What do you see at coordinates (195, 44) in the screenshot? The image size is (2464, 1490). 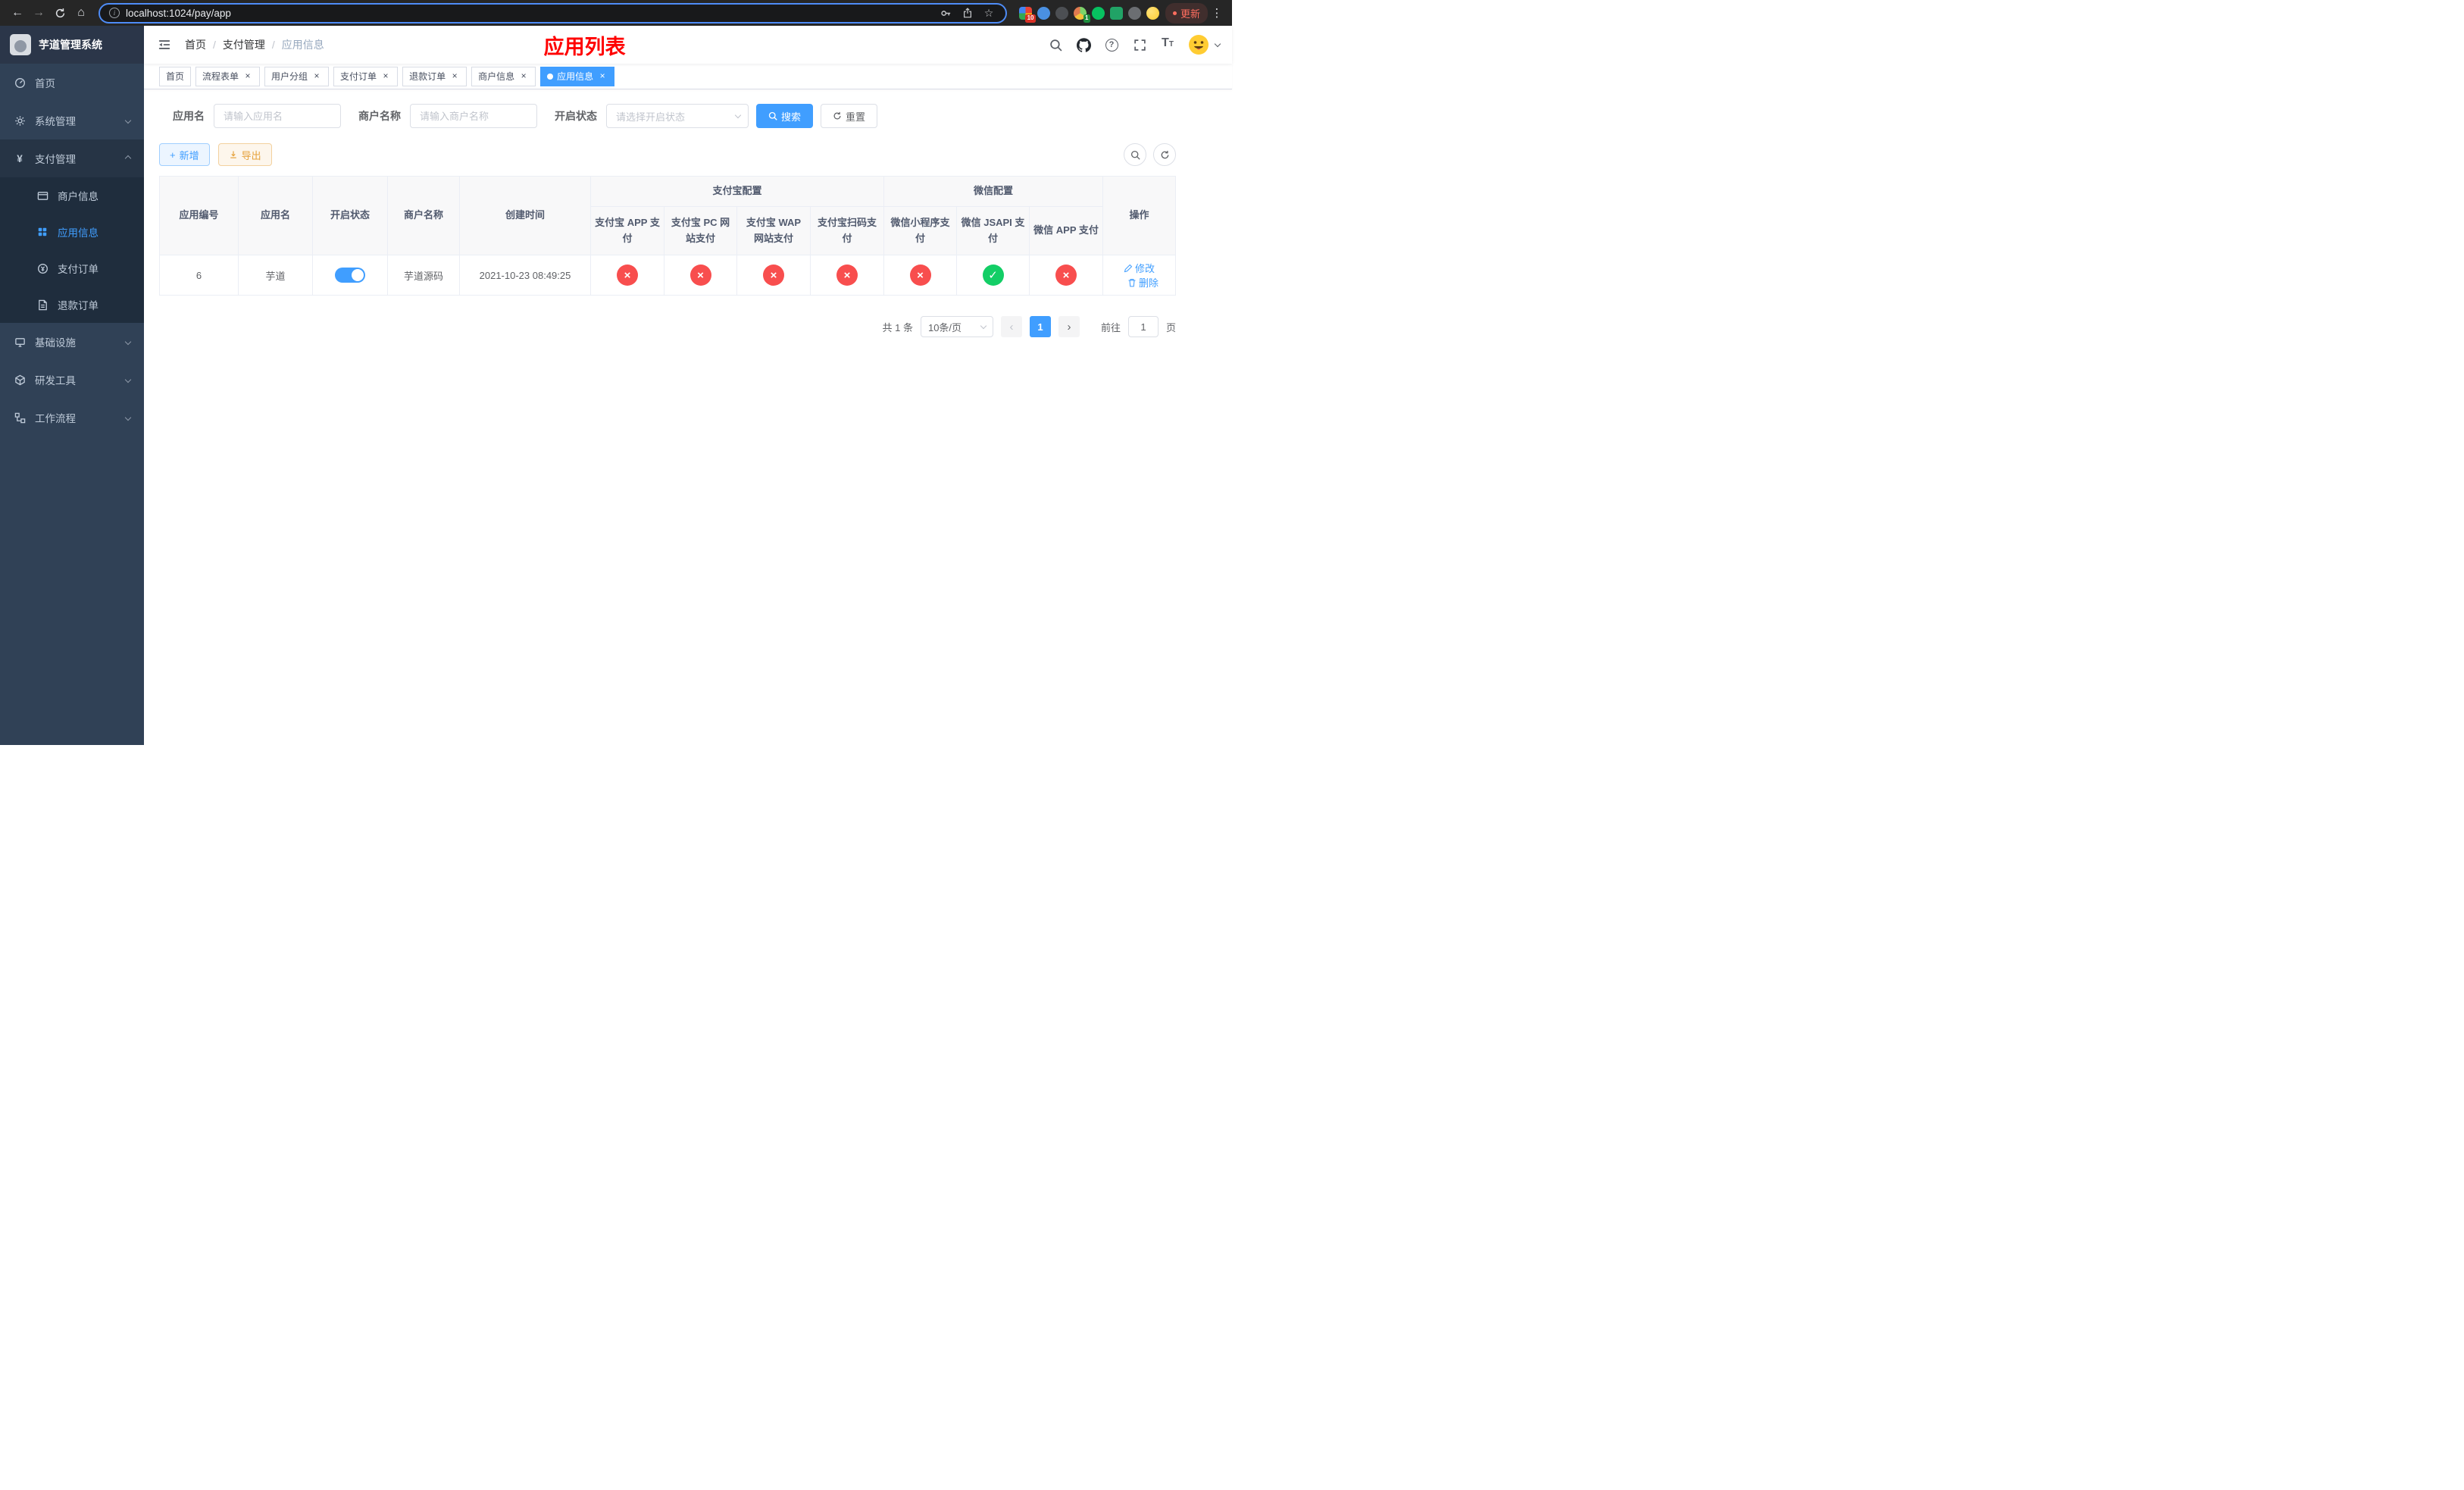 I see `breadcrumb-home: 首页` at bounding box center [195, 44].